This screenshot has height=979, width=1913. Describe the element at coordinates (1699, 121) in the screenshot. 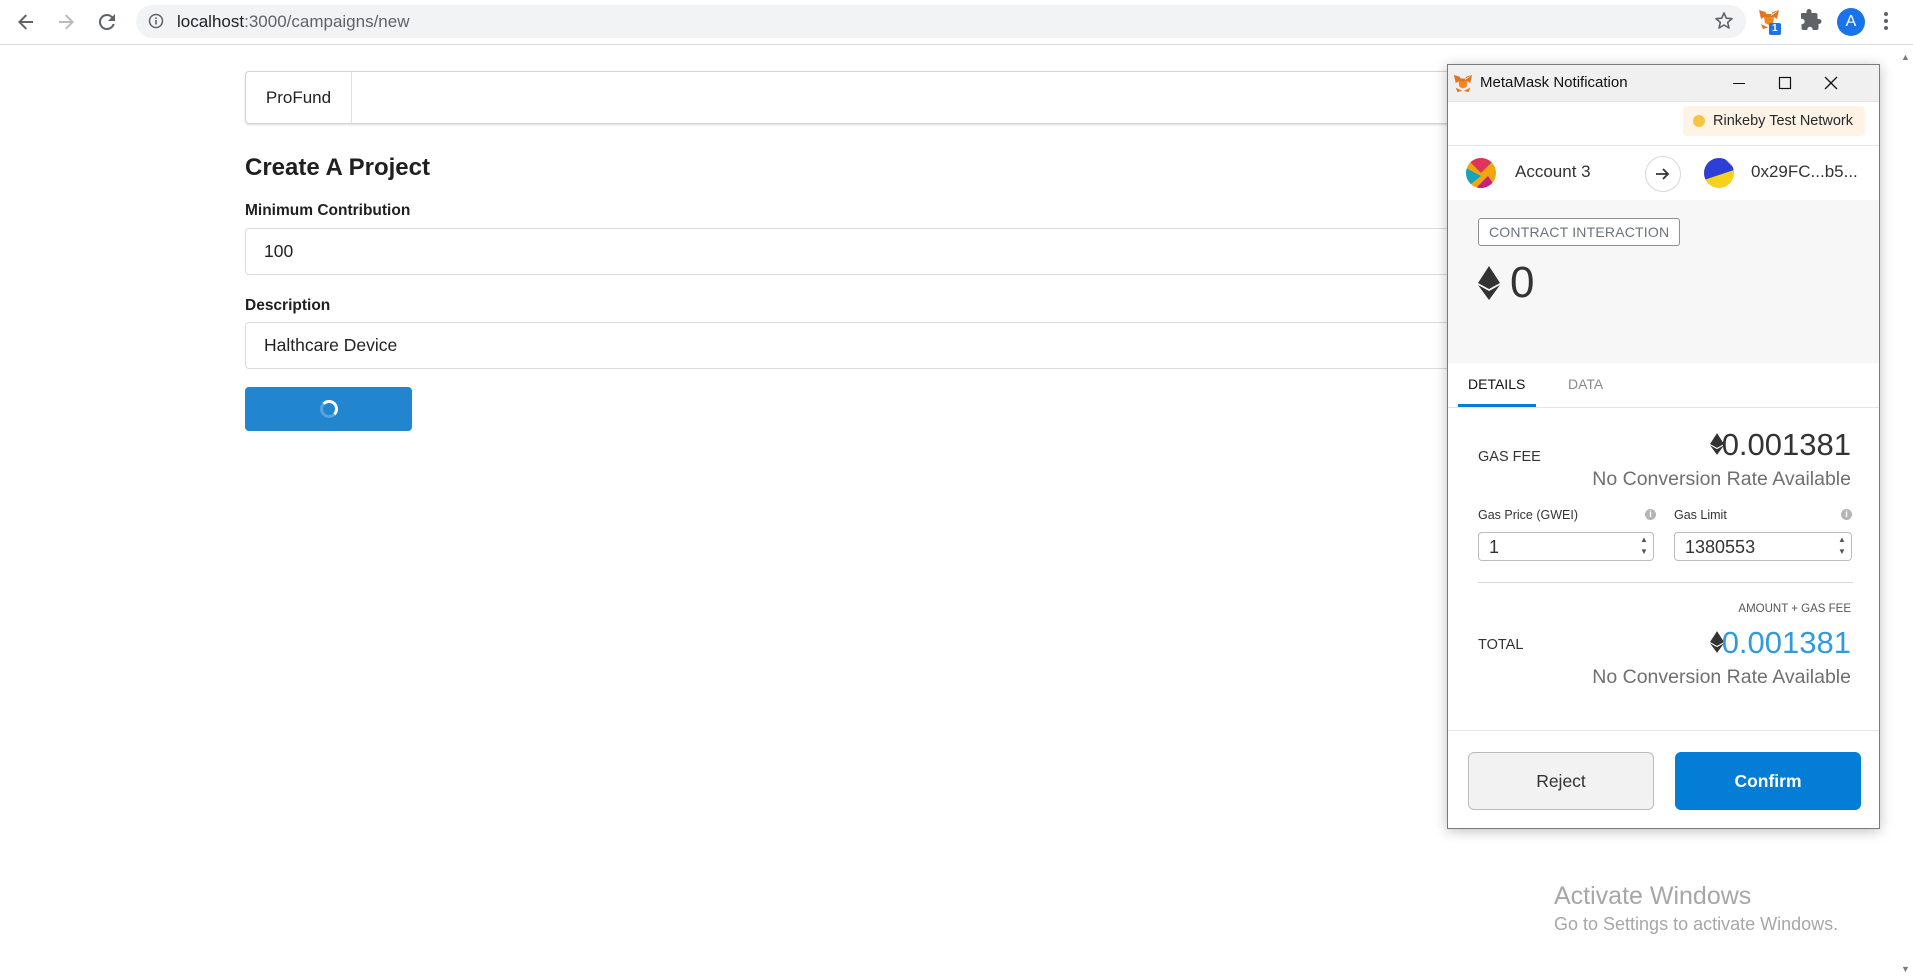

I see `network-status-dot` at that location.